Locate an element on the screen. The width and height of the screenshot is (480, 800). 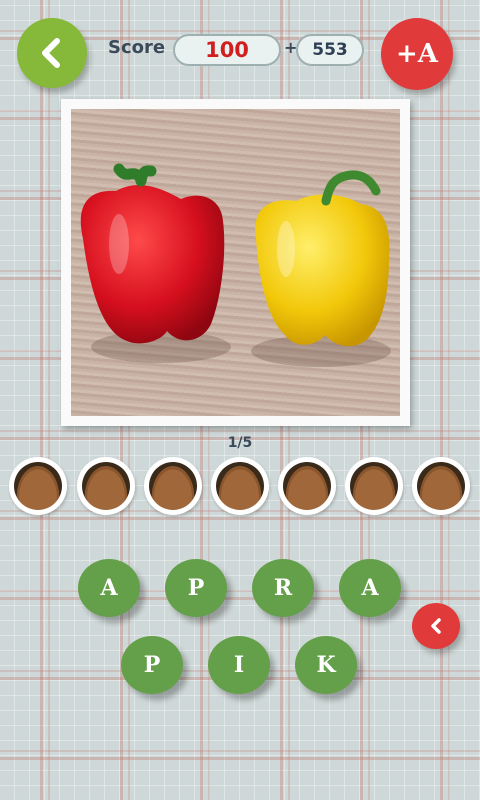
letter-tile: I is located at coordinates (239, 665).